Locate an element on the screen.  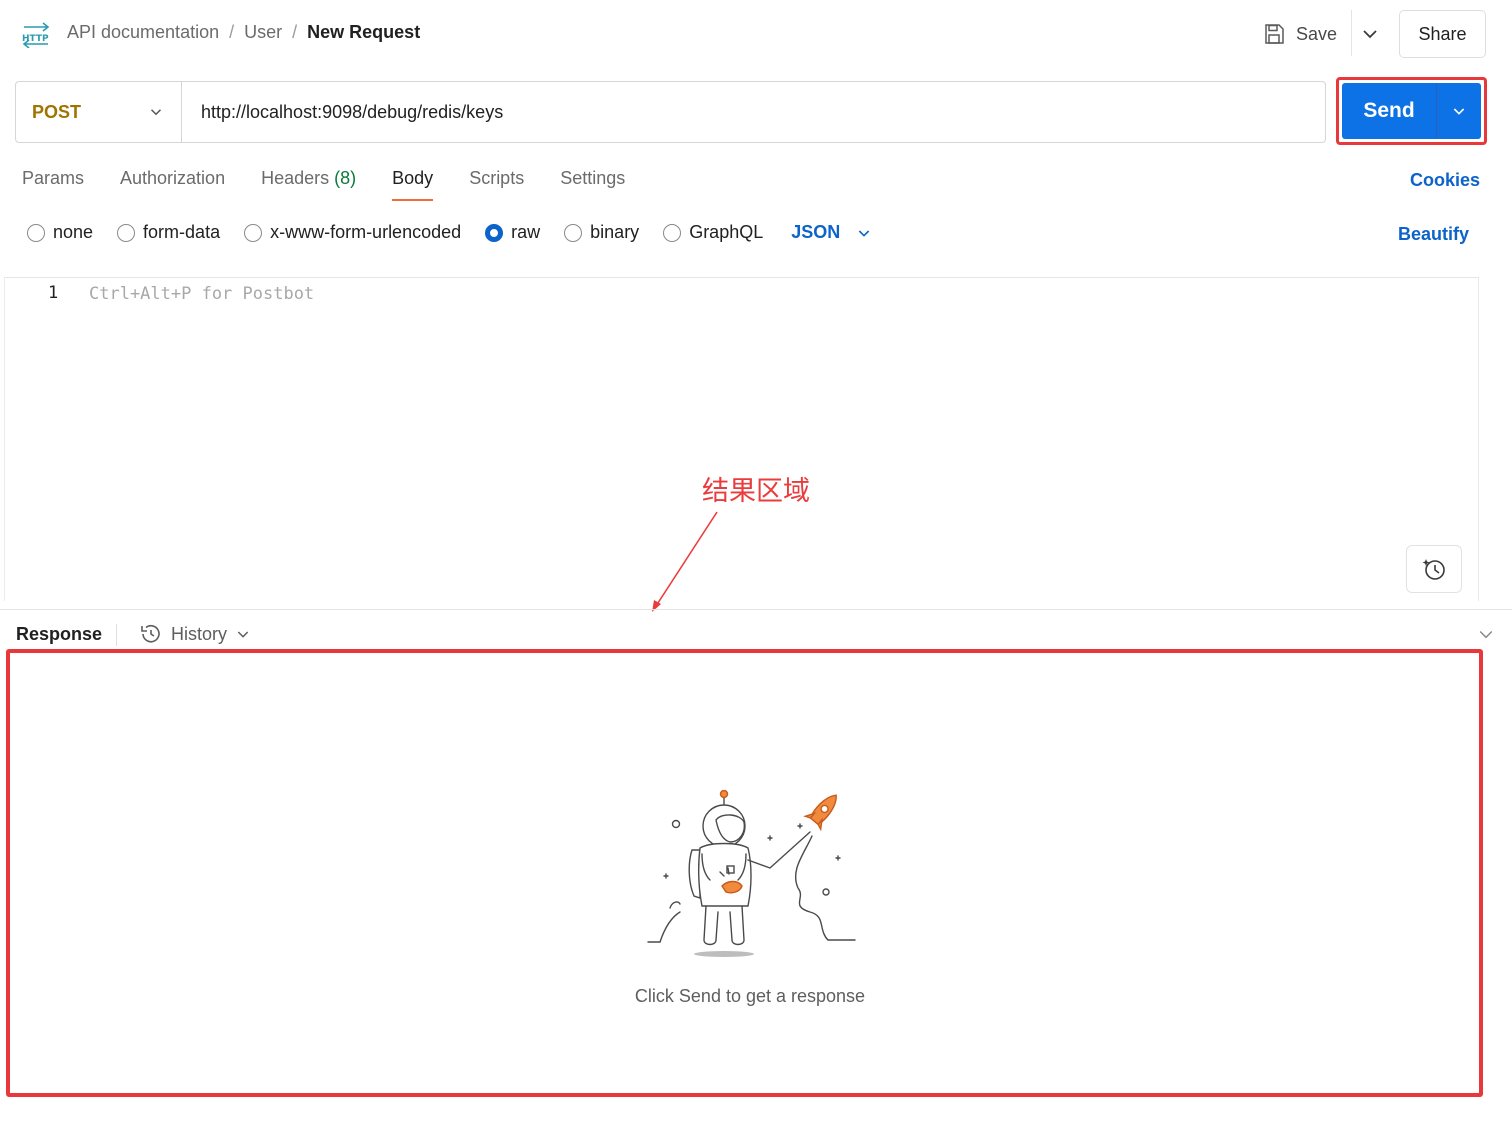
save-label: Save is located at coordinates (1317, 33).